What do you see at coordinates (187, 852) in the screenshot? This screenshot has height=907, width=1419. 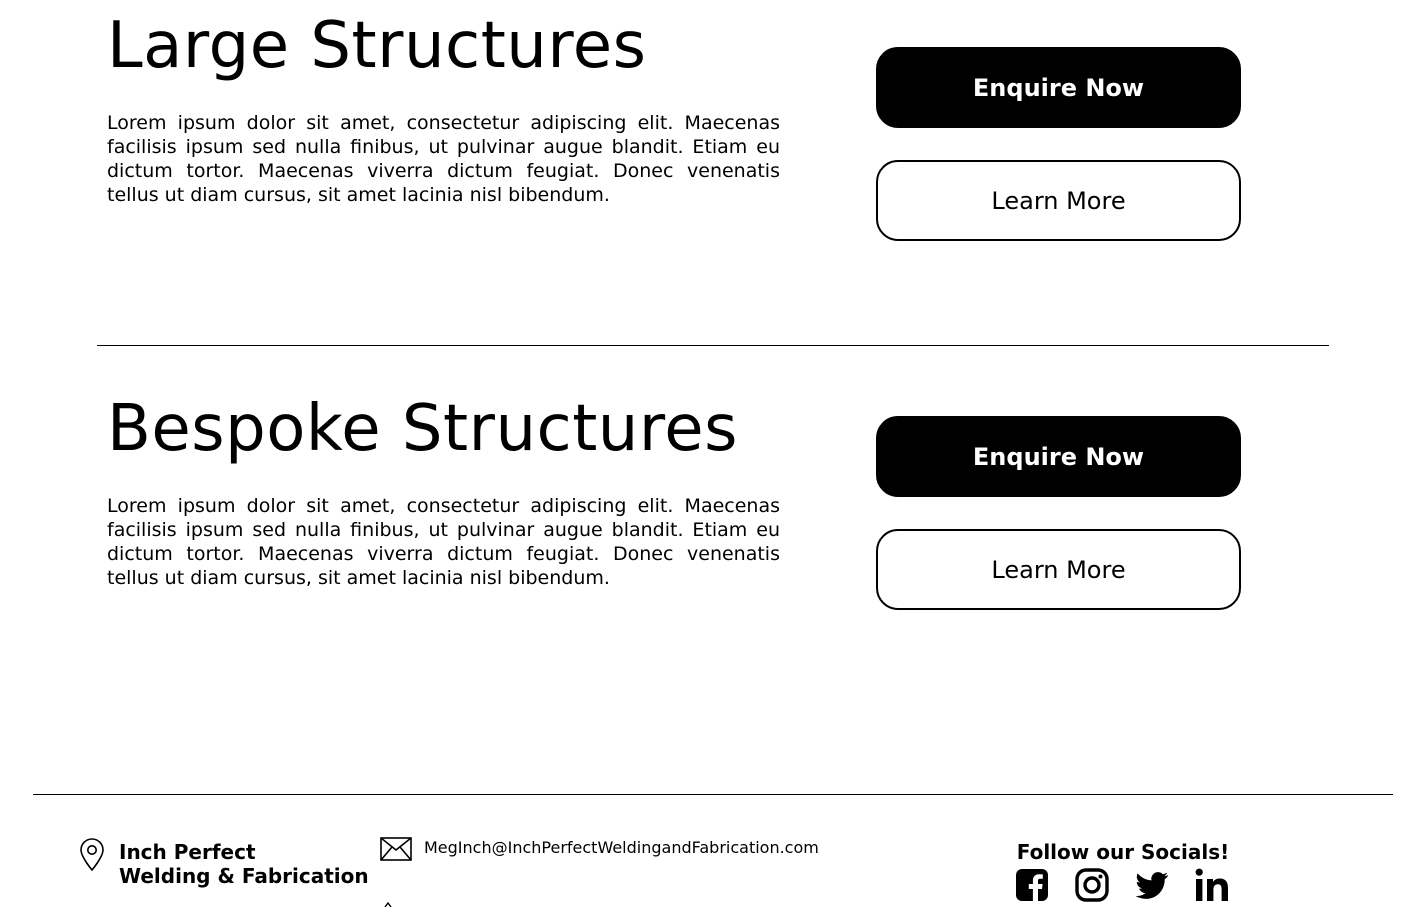 I see `brand-line-1: Inch Perfect` at bounding box center [187, 852].